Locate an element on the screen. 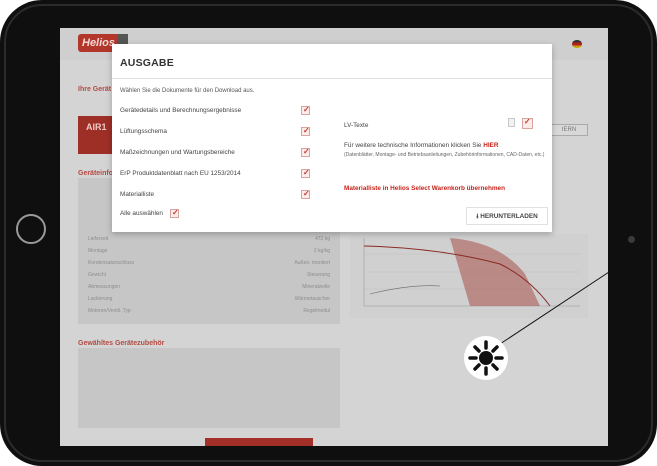 The height and width of the screenshot is (466, 657). pointer-overlay is located at coordinates (556, 307).